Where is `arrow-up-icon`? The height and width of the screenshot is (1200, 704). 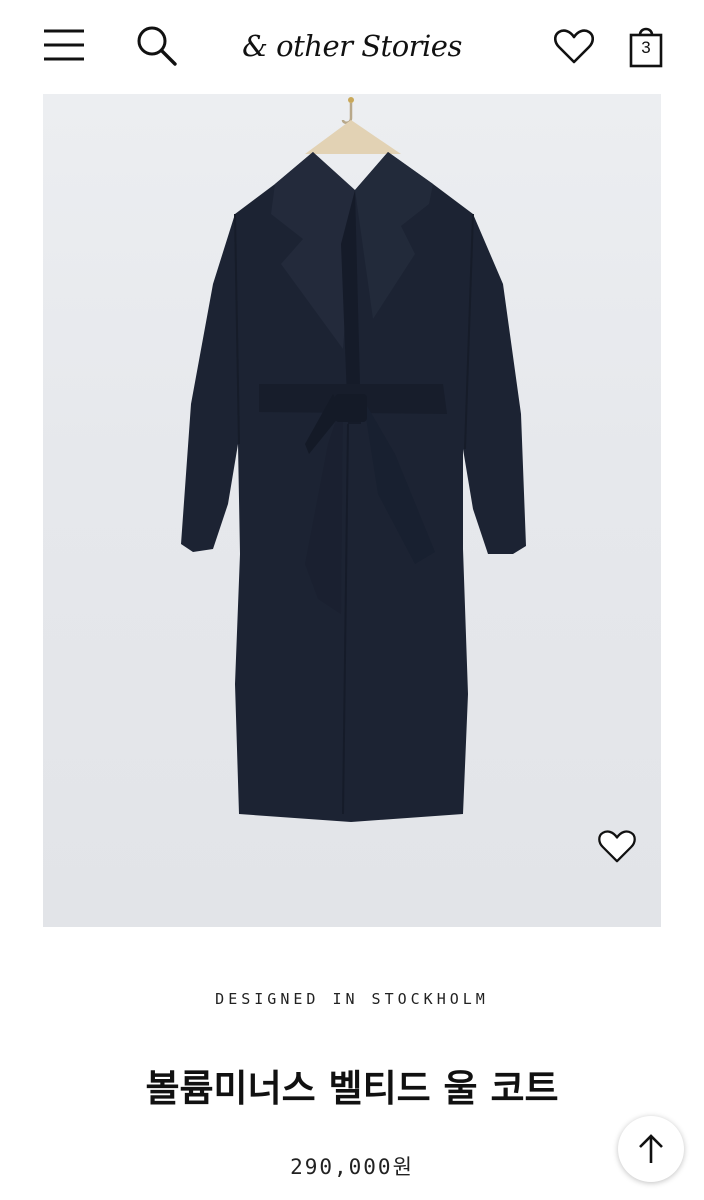
arrow-up-icon is located at coordinates (651, 1148).